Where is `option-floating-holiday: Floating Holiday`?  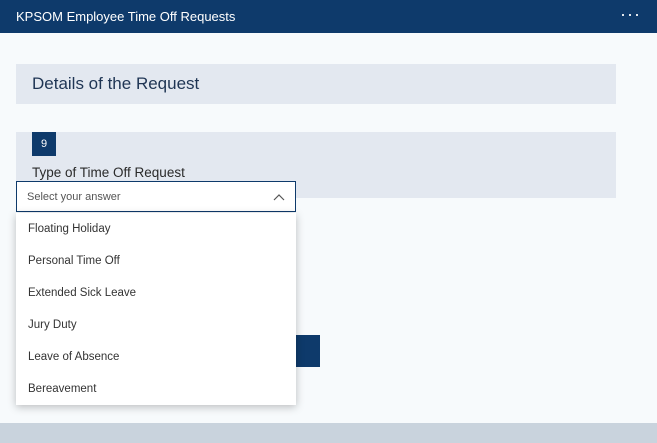 option-floating-holiday: Floating Holiday is located at coordinates (156, 229).